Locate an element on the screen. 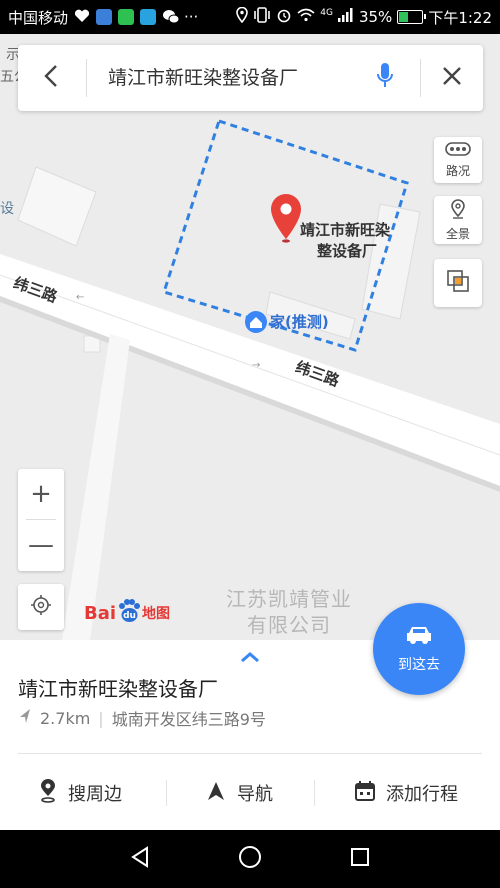 The height and width of the screenshot is (888, 500). browser-app-icon is located at coordinates (126, 17).